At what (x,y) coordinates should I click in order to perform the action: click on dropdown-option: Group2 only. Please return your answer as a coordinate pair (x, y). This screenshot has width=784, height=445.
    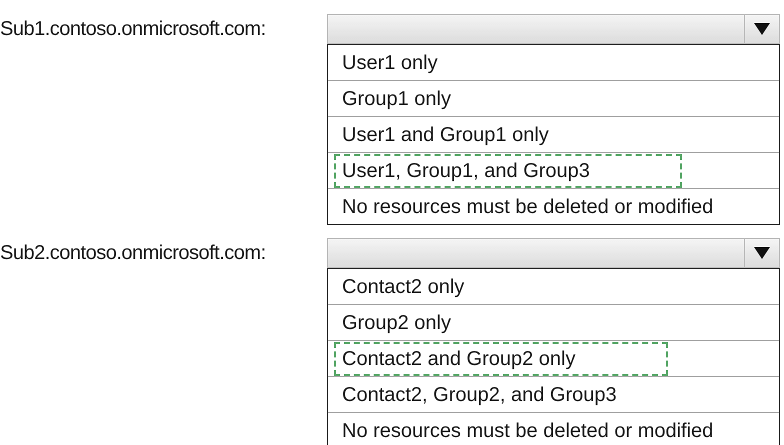
    Looking at the image, I should click on (397, 323).